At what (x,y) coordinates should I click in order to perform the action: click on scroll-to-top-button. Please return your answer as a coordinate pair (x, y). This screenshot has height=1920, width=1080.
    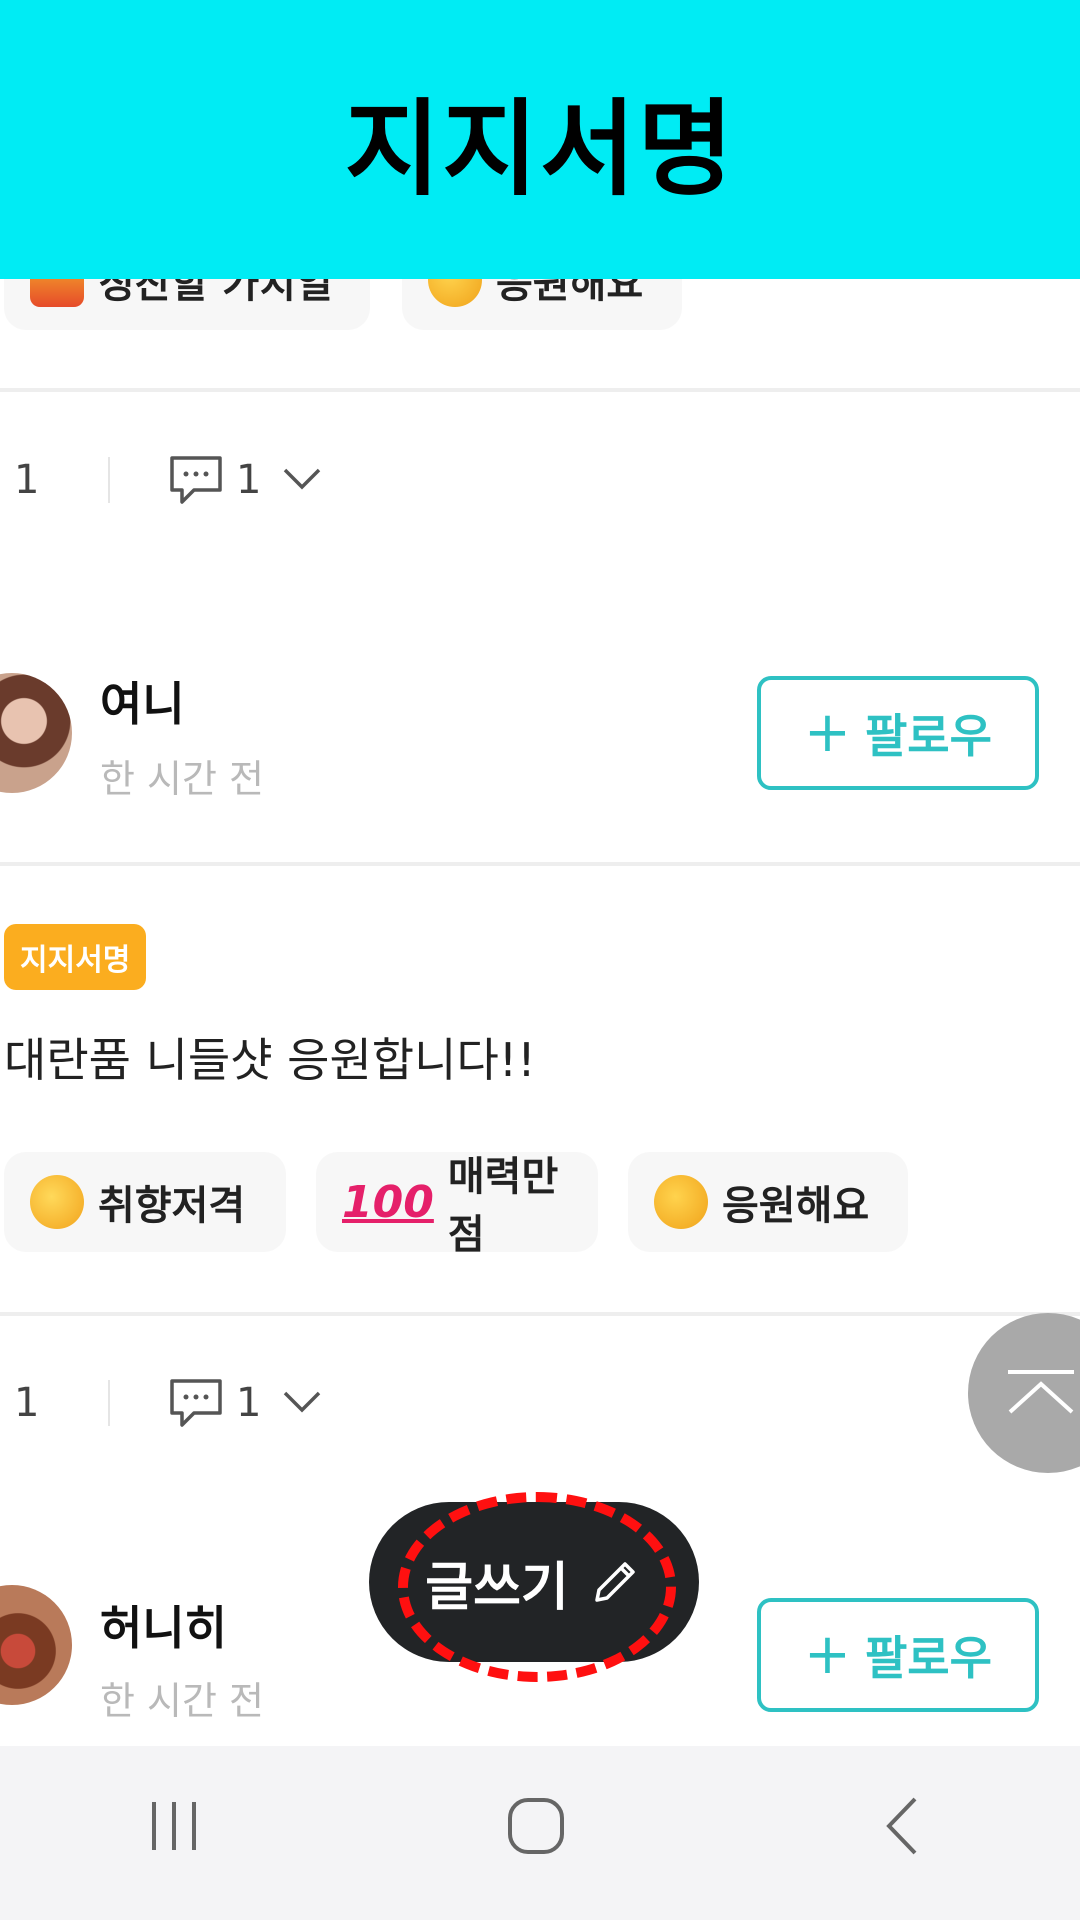
    Looking at the image, I should click on (1024, 1393).